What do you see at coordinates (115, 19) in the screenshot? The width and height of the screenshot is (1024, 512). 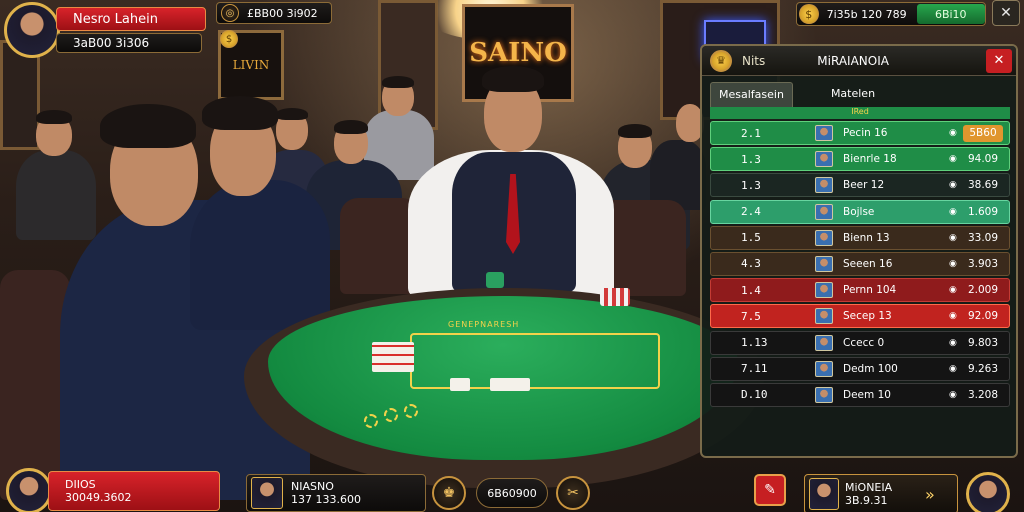 I see `player-name: Nesro Lahein` at bounding box center [115, 19].